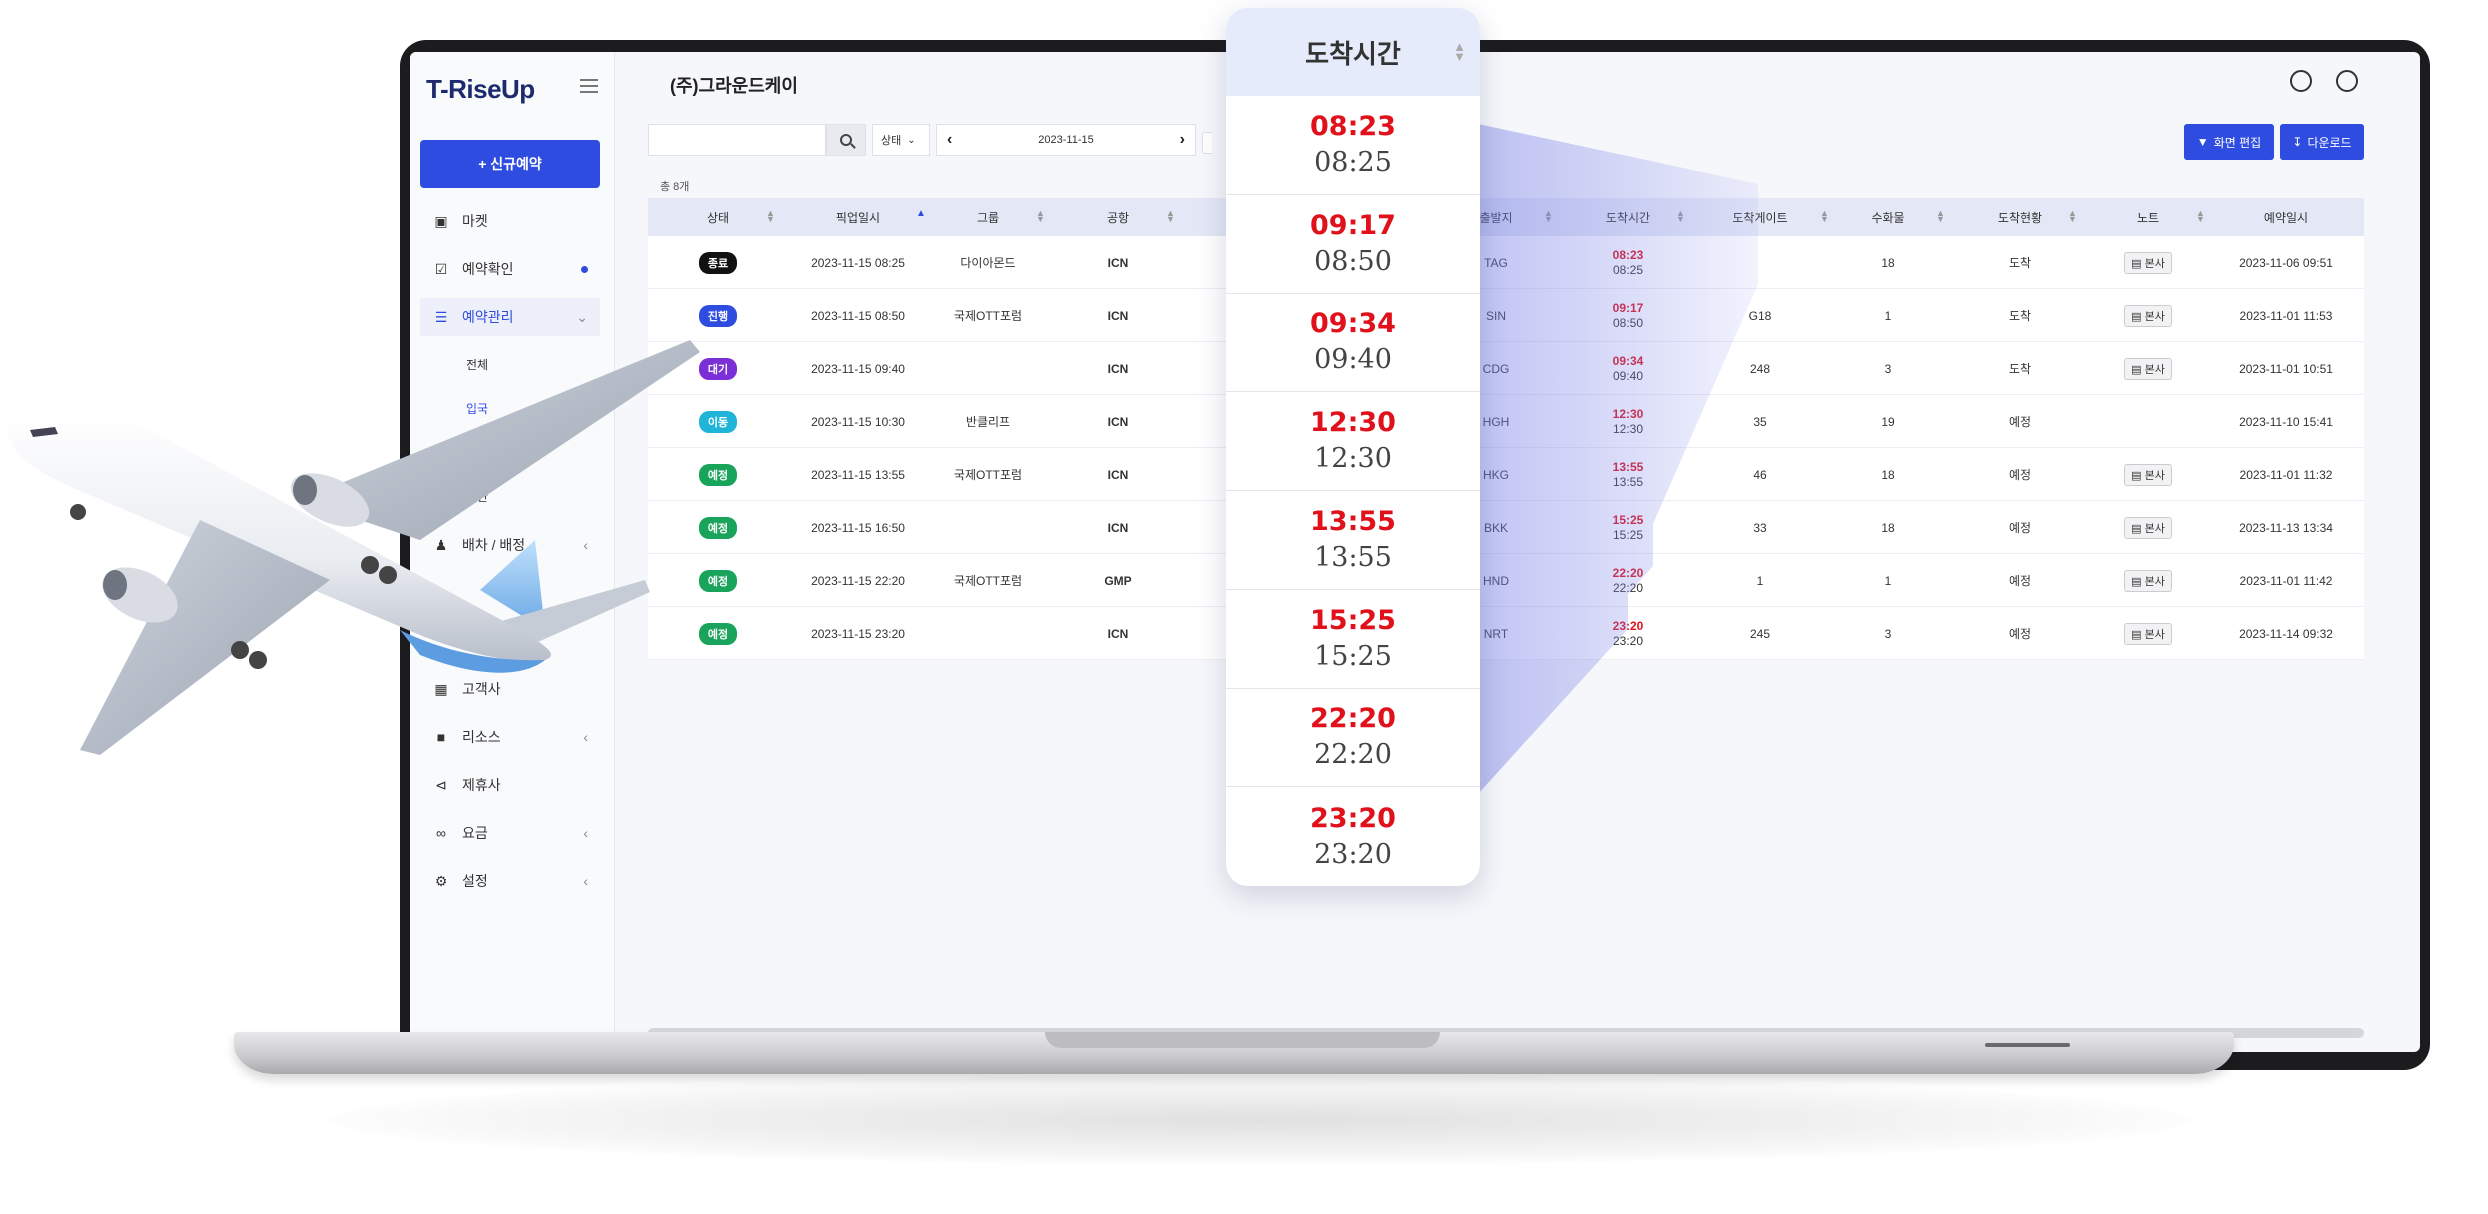 Image resolution: width=2488 pixels, height=1214 pixels. I want to click on column-header: 그룹, so click(988, 217).